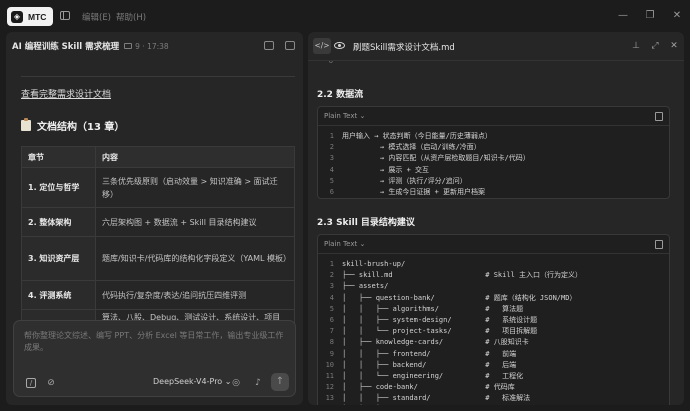  What do you see at coordinates (496, 46) in the screenshot?
I see `document-header: </> 刷题Skill需求设计文档.md ⊥ ⤢ ✕` at bounding box center [496, 46].